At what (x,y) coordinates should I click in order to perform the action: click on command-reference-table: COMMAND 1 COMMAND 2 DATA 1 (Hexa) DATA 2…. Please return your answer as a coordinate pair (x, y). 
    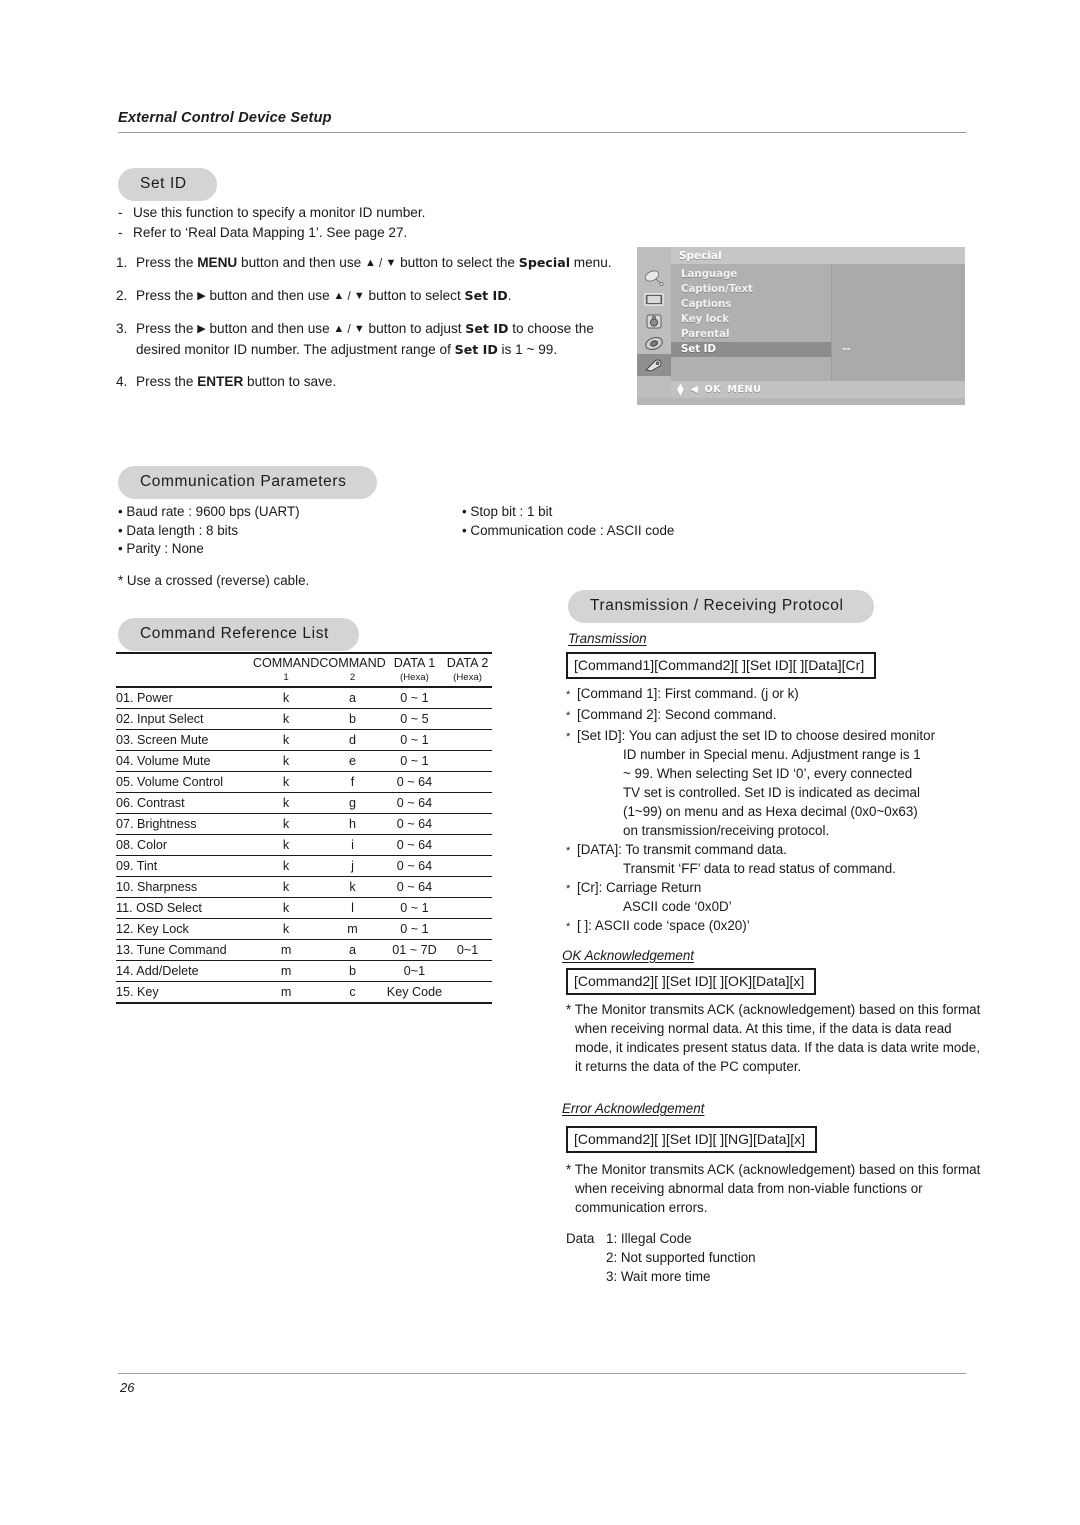
    Looking at the image, I should click on (304, 828).